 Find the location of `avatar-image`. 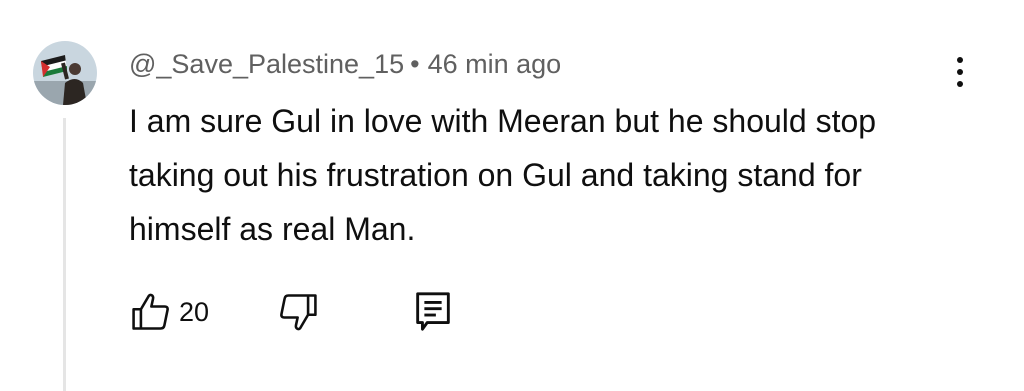

avatar-image is located at coordinates (65, 73).